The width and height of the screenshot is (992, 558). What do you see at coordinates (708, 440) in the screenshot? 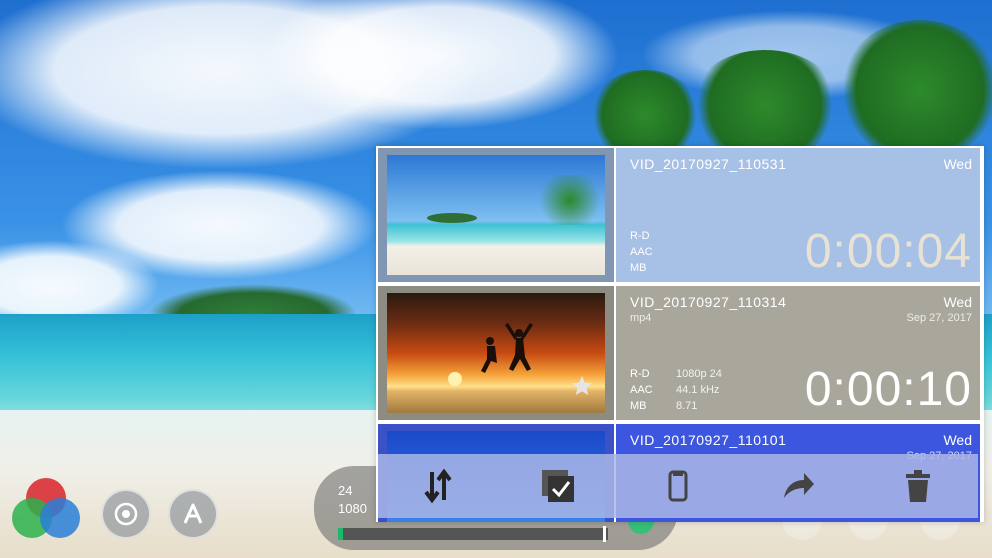
I see `video-filename: VID_20170927_110101` at bounding box center [708, 440].